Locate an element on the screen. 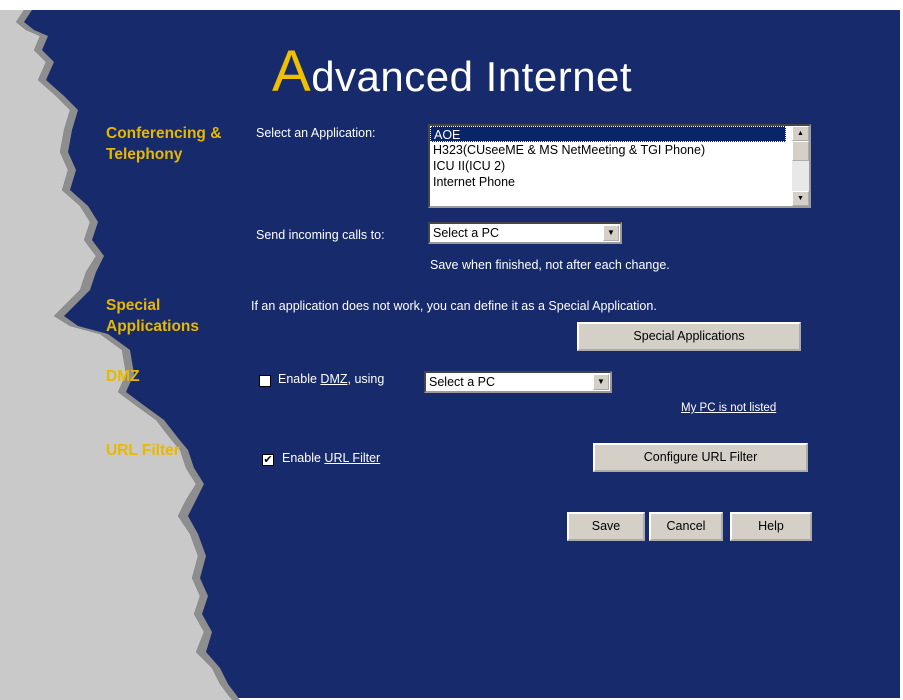  section-special-applications: Special Applications is located at coordinates (153, 316).